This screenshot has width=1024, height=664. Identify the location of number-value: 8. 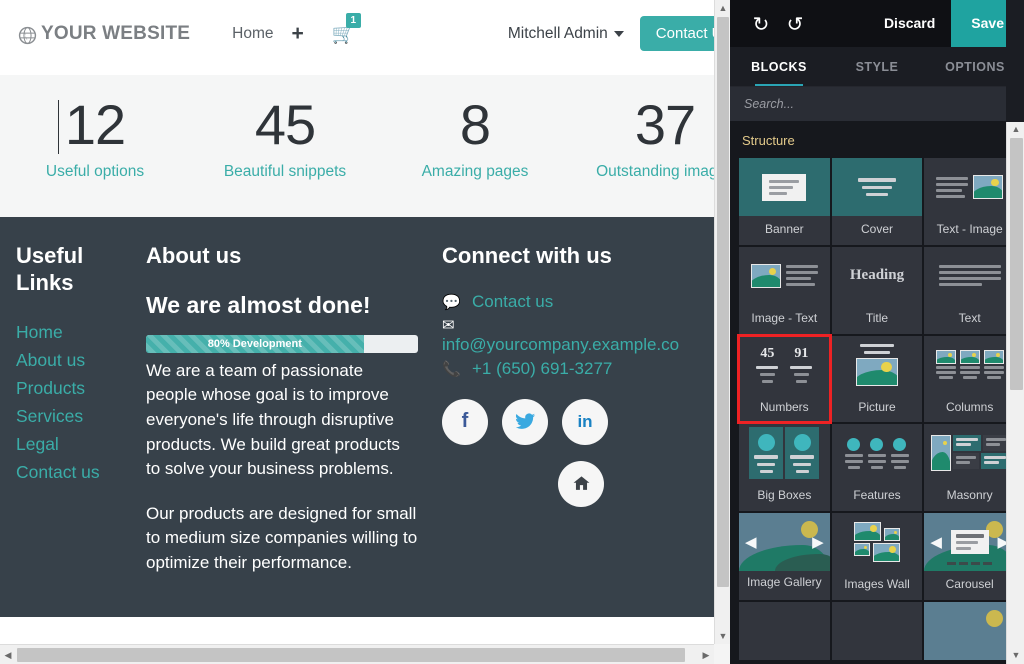
(475, 124).